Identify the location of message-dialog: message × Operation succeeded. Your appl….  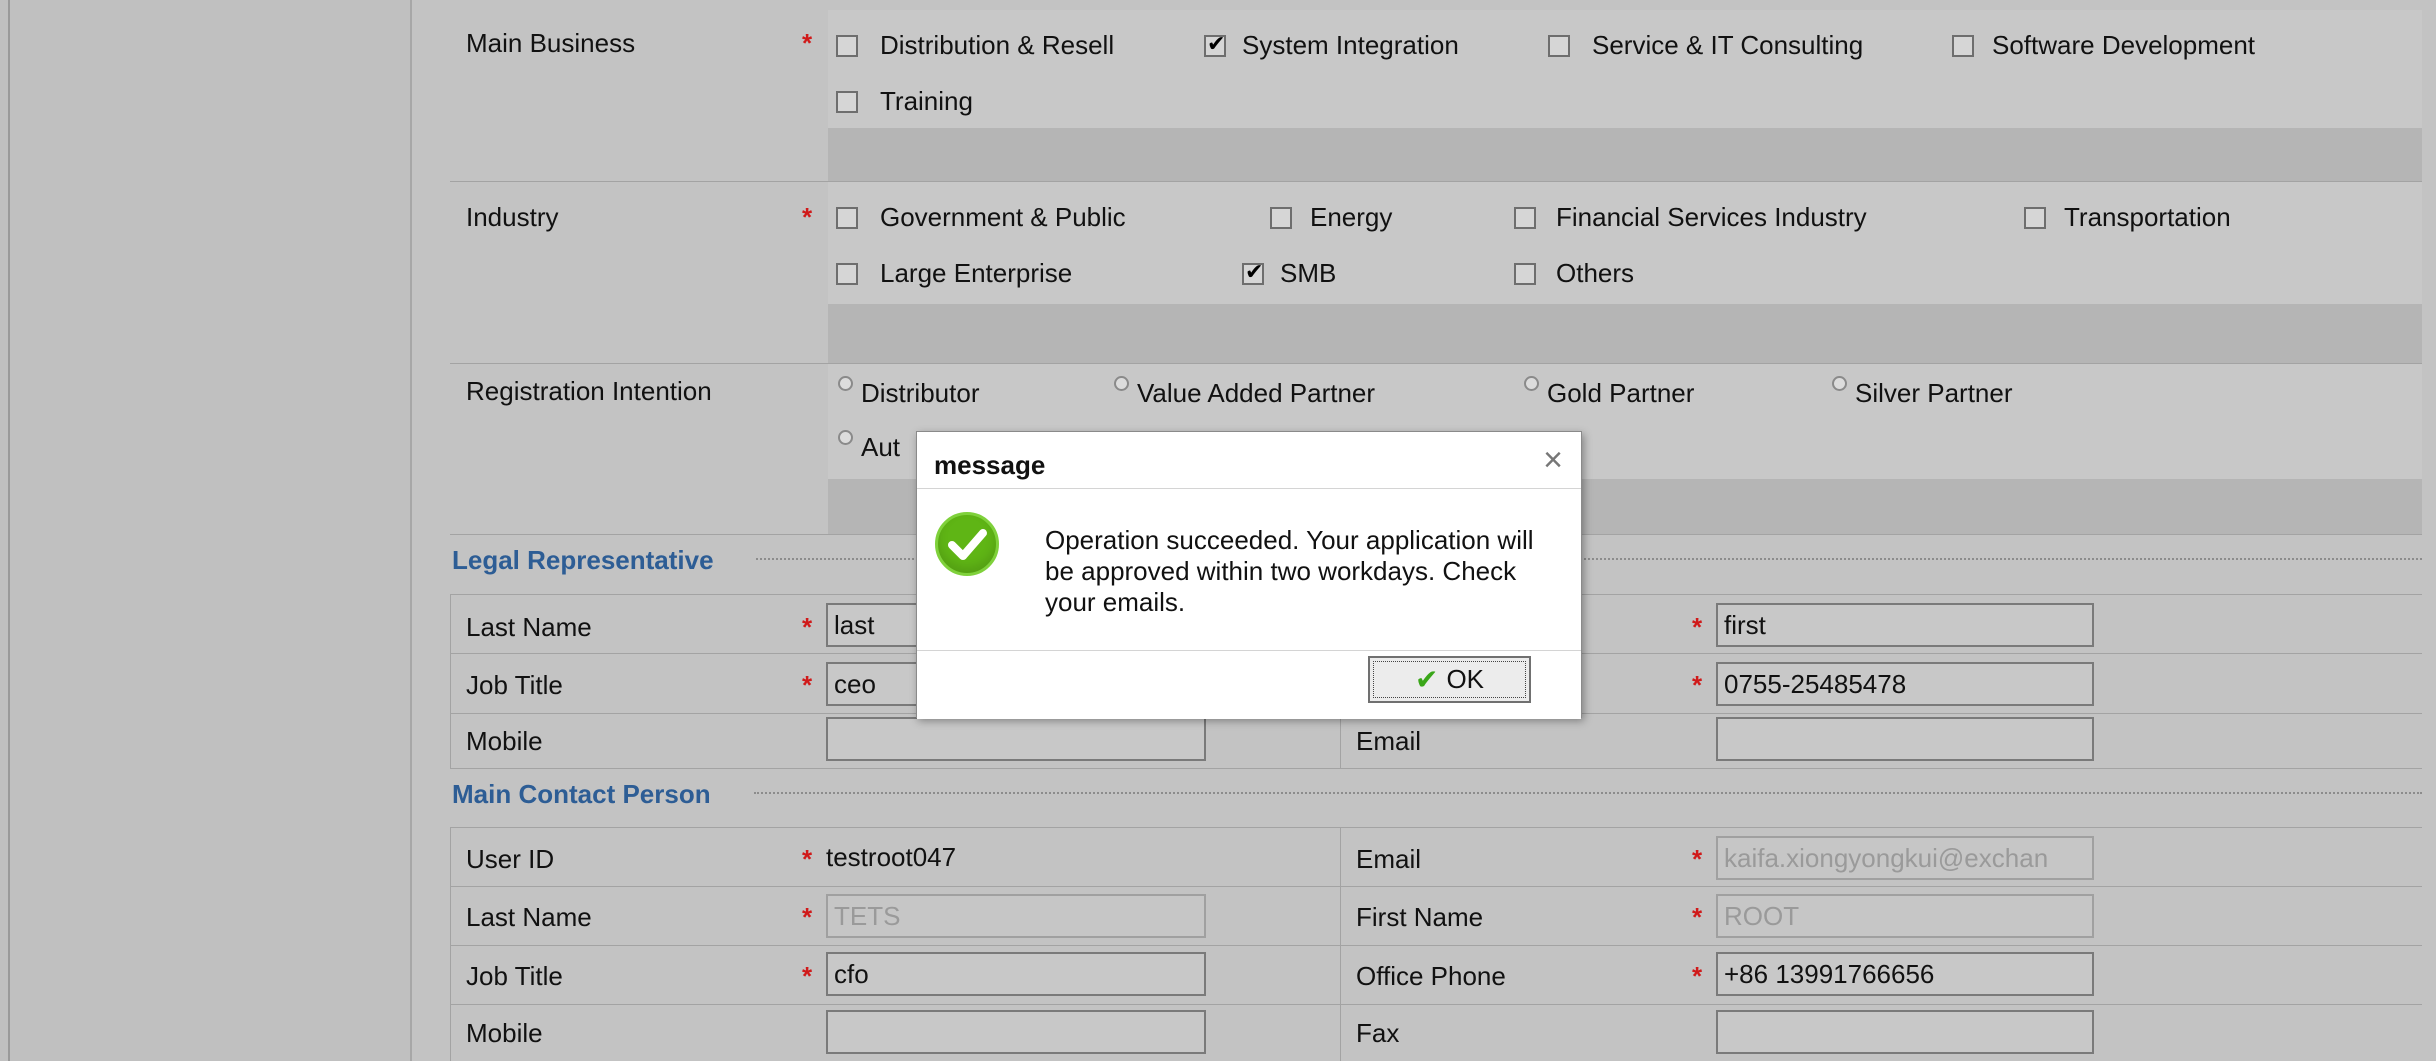
(1249, 575).